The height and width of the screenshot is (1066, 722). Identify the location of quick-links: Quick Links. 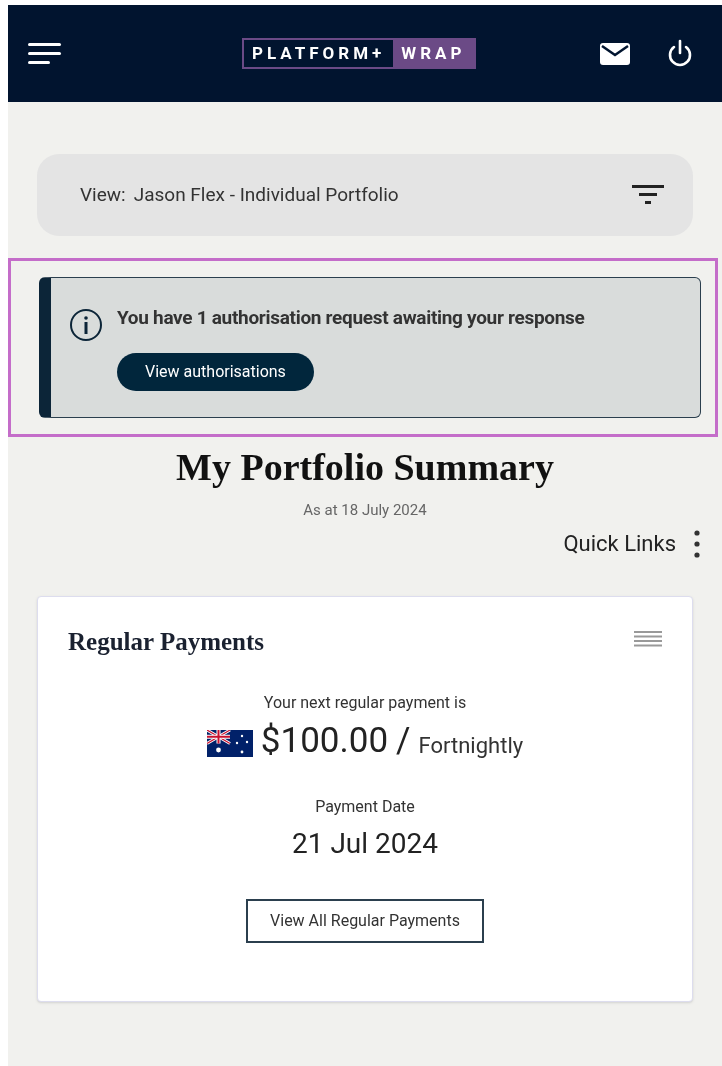
(619, 543).